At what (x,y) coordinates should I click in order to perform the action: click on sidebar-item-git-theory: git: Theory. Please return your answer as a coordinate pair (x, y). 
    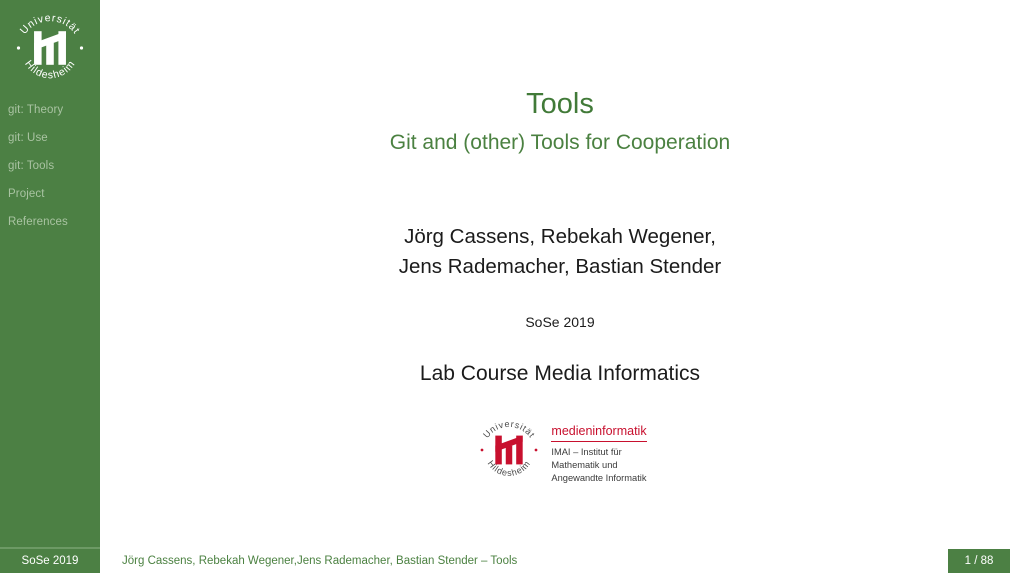
    Looking at the image, I should click on (50, 110).